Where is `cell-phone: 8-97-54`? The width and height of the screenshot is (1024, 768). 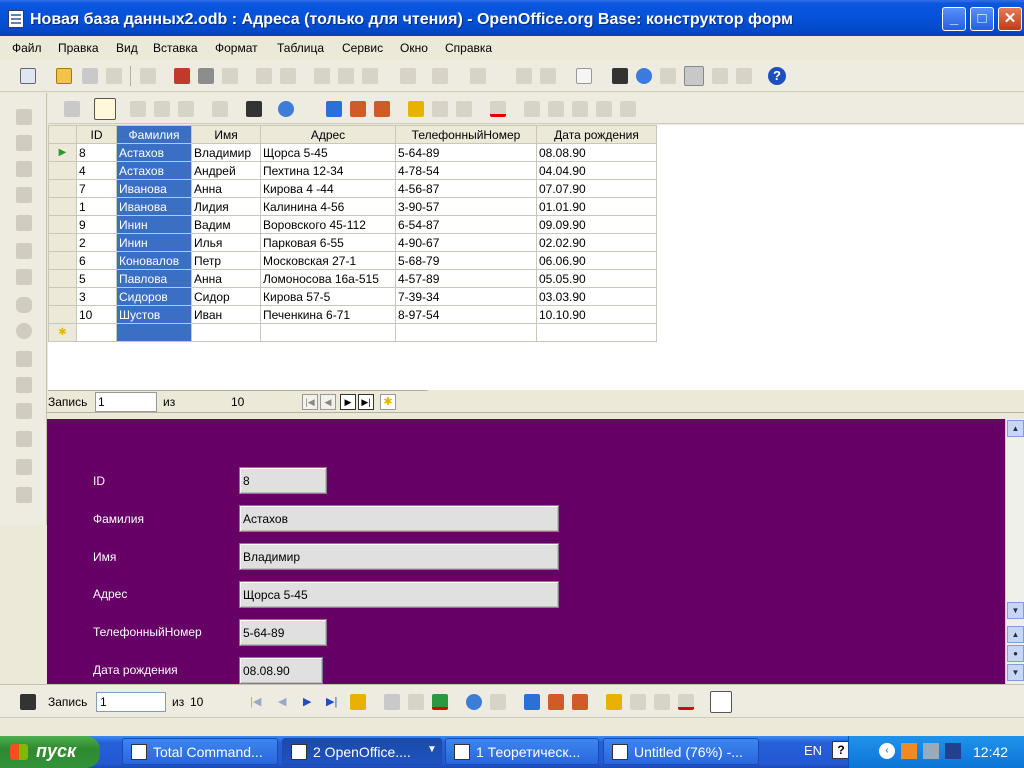 cell-phone: 8-97-54 is located at coordinates (466, 314).